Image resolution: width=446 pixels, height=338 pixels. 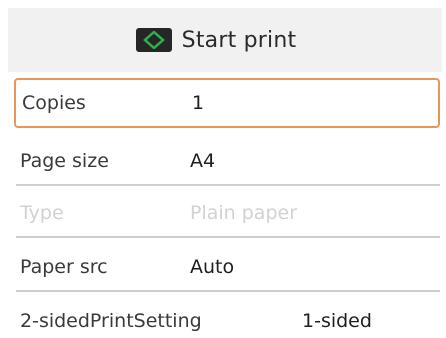 What do you see at coordinates (54, 103) in the screenshot?
I see `setting-label: Copies` at bounding box center [54, 103].